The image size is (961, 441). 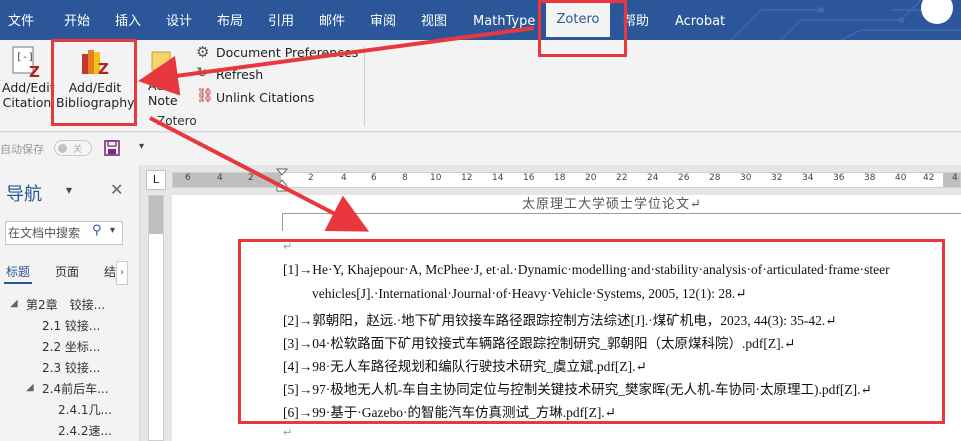 What do you see at coordinates (78, 150) in the screenshot?
I see `autosave-state: 关` at bounding box center [78, 150].